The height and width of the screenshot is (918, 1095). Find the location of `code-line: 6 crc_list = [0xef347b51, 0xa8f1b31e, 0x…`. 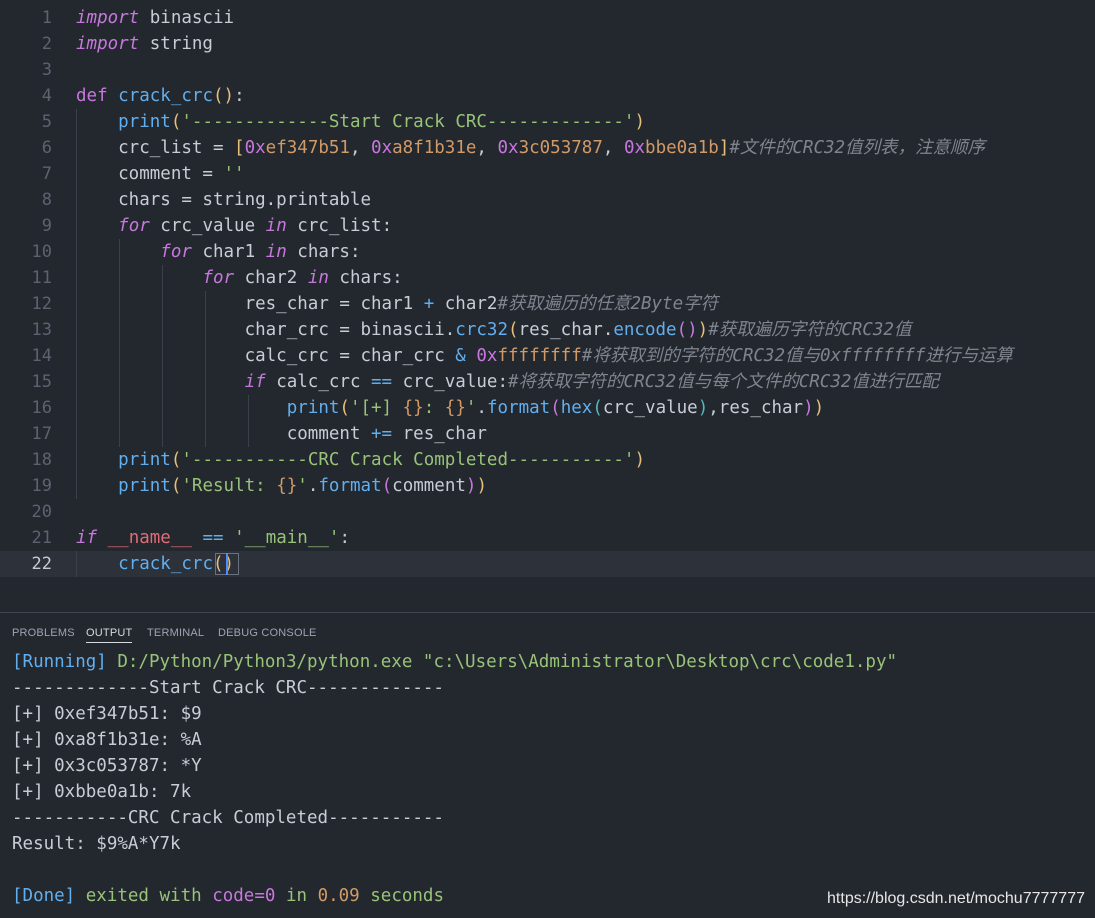

code-line: 6 crc_list = [0xef347b51, 0xa8f1b31e, 0x… is located at coordinates (547, 148).